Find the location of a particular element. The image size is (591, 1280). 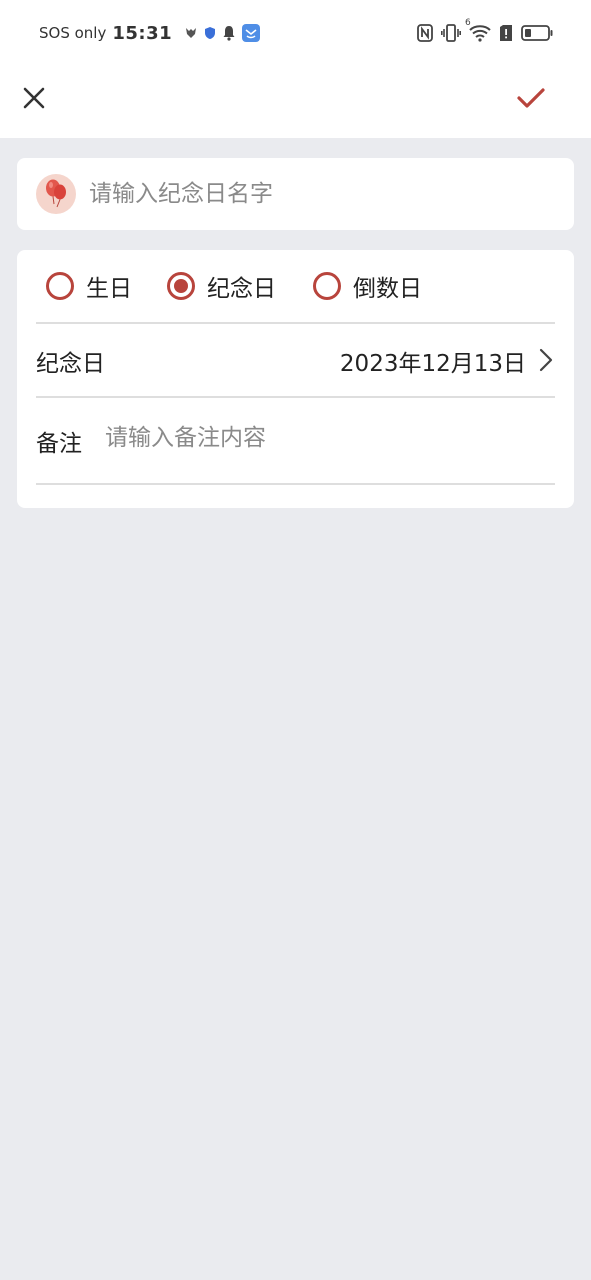

status-bar-right: 6 is located at coordinates (485, 32).